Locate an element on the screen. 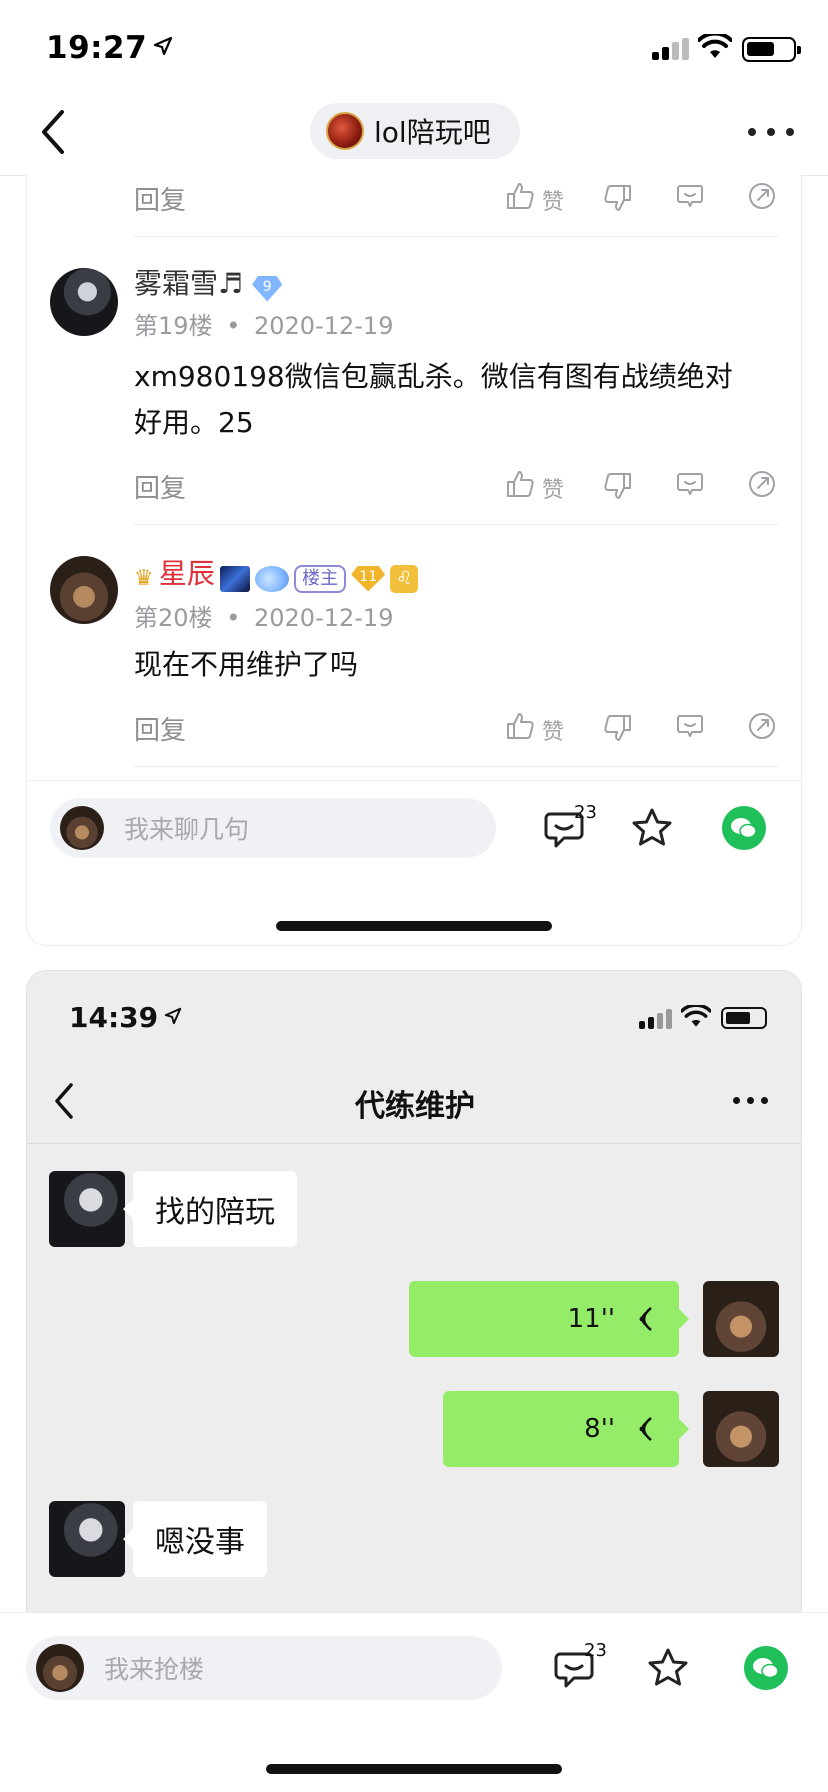 The width and height of the screenshot is (828, 1792). embedded-status-time: 14:39 is located at coordinates (125, 1017).